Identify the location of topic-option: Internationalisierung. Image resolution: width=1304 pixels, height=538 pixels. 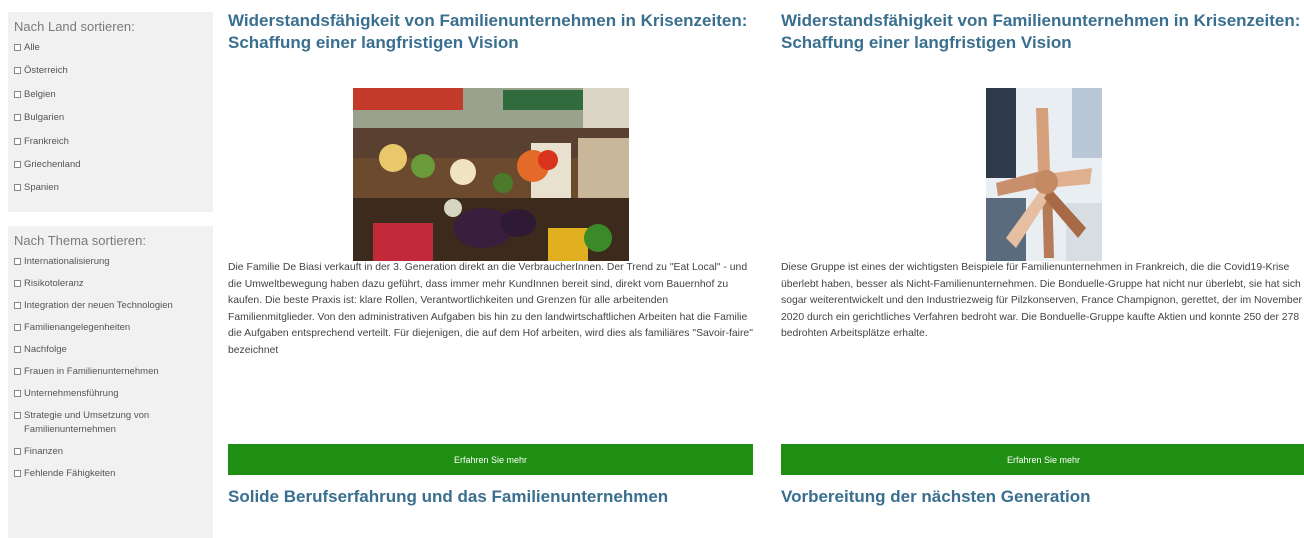
(110, 262).